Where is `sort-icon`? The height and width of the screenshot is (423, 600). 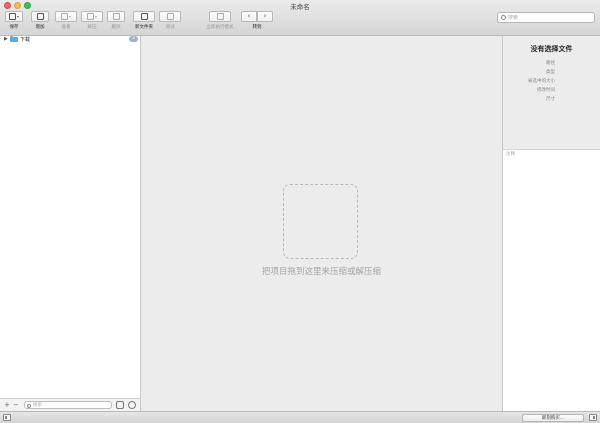 sort-icon is located at coordinates (120, 405).